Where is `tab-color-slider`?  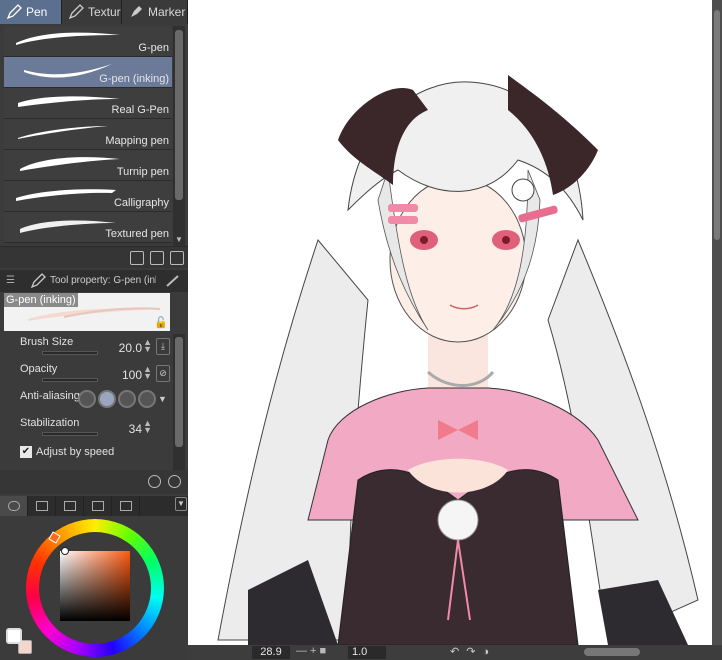 tab-color-slider is located at coordinates (42, 506).